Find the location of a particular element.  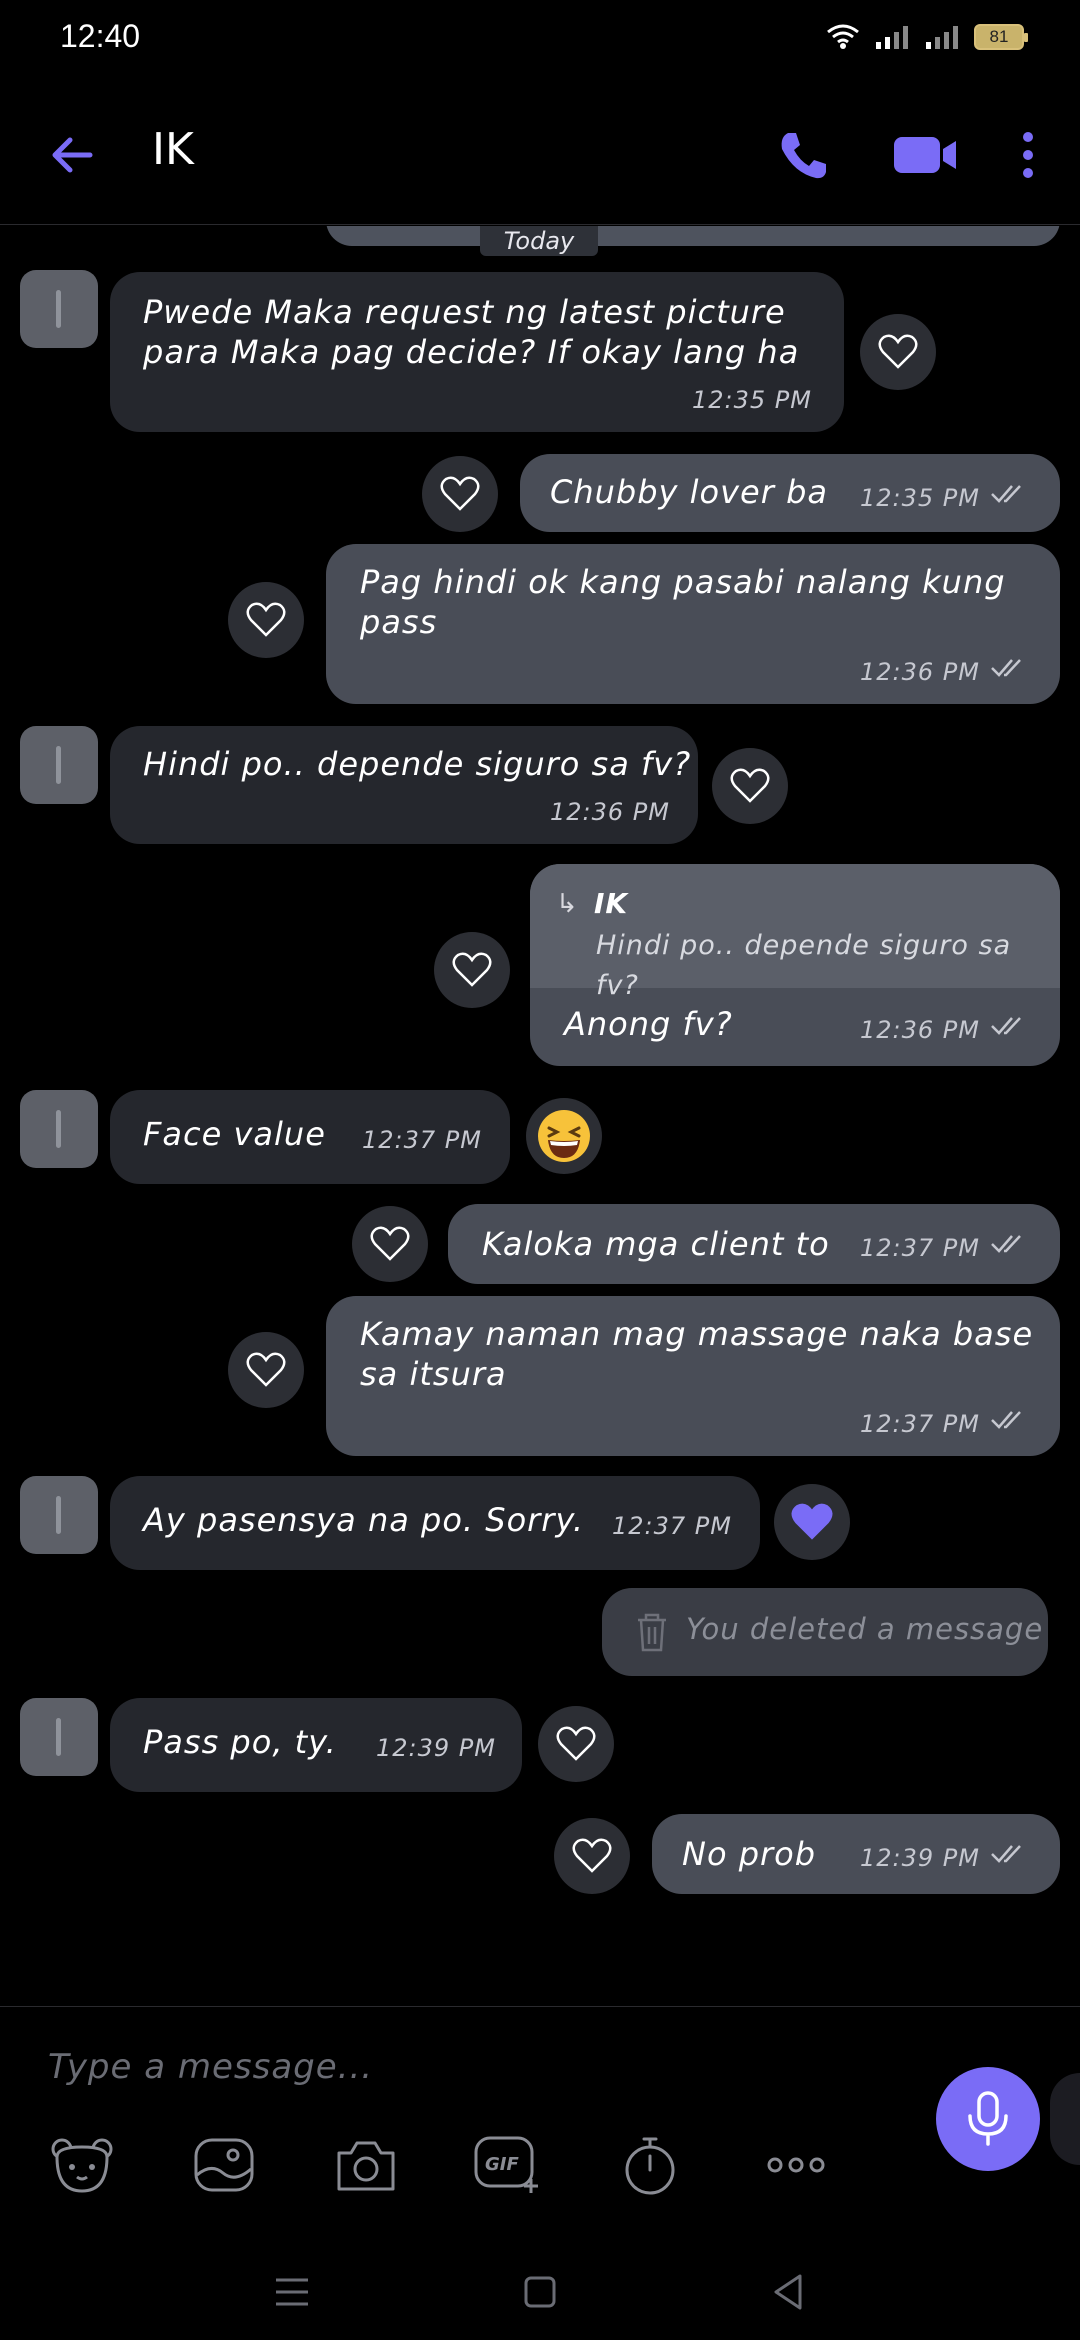

more-options-button is located at coordinates (796, 2165).